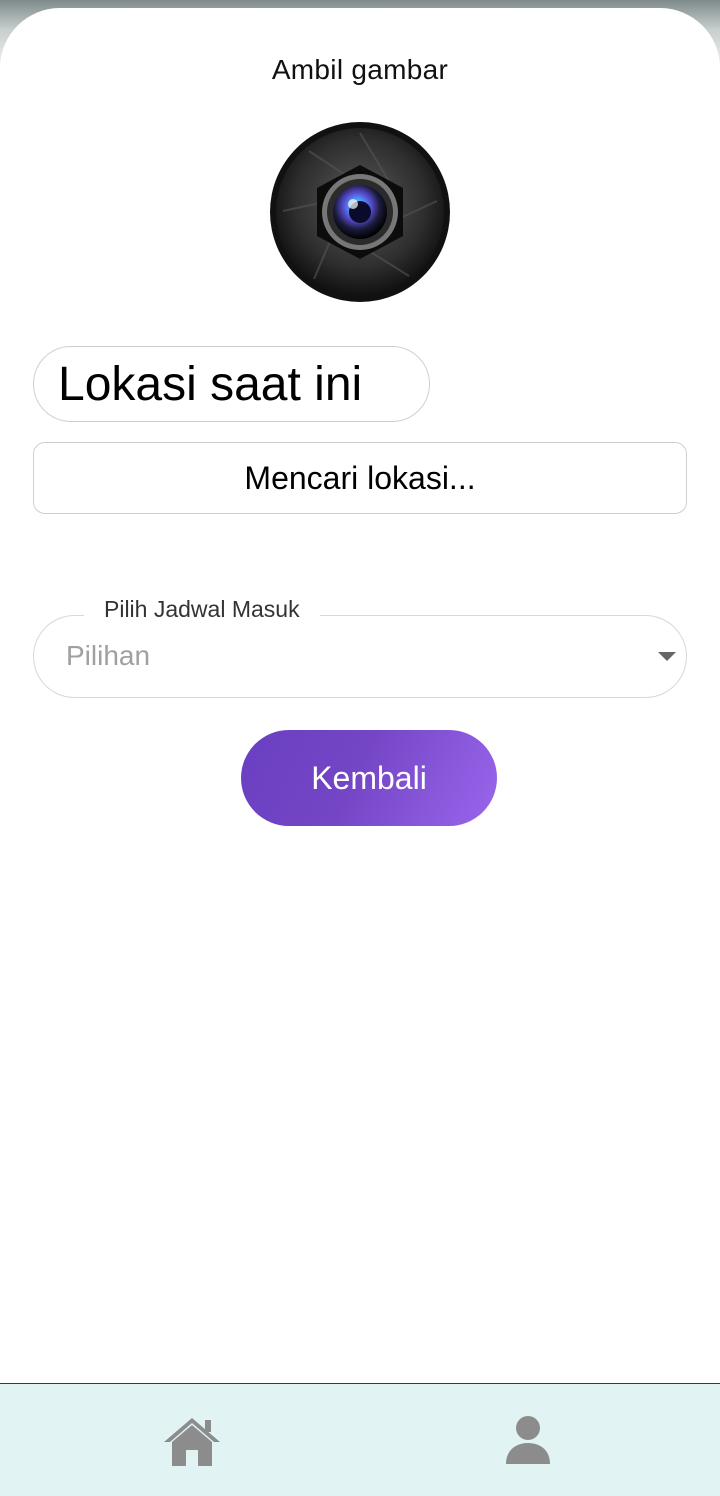  I want to click on nav-item-profile, so click(528, 1442).